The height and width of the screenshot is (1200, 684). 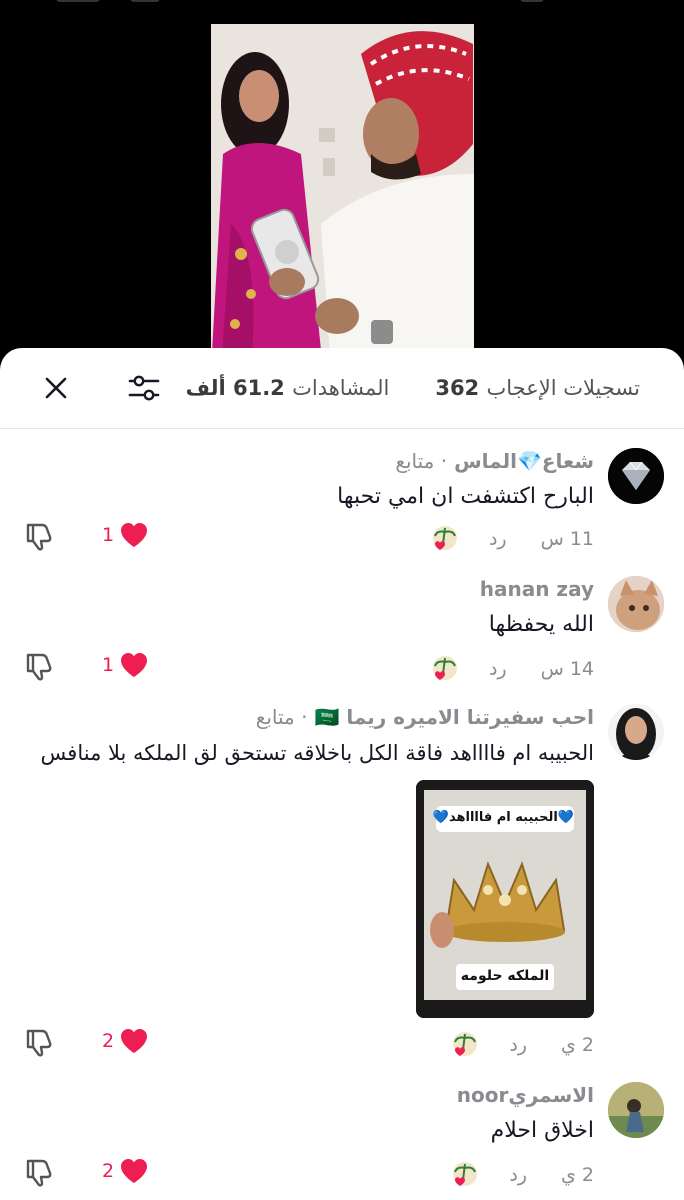 What do you see at coordinates (536, 589) in the screenshot?
I see `username-text: hanan zay` at bounding box center [536, 589].